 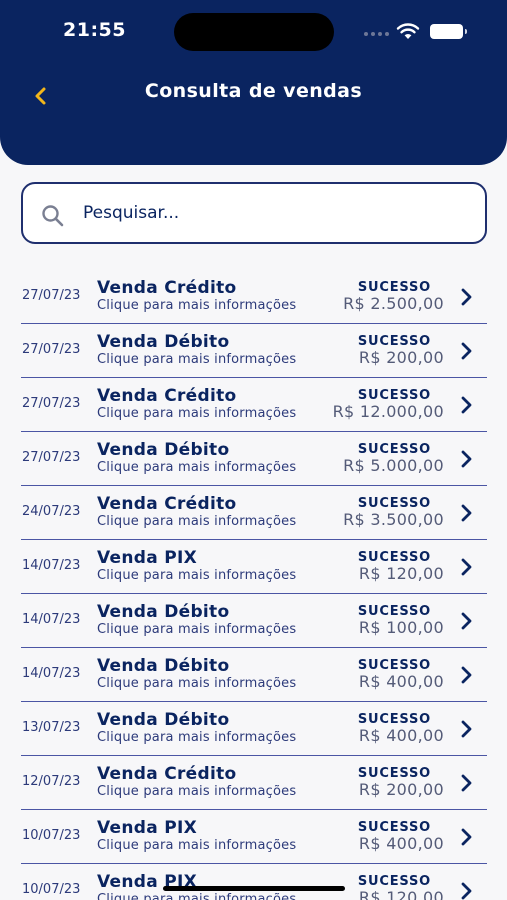 What do you see at coordinates (393, 519) in the screenshot?
I see `sale-amount: R$ 3.500,00` at bounding box center [393, 519].